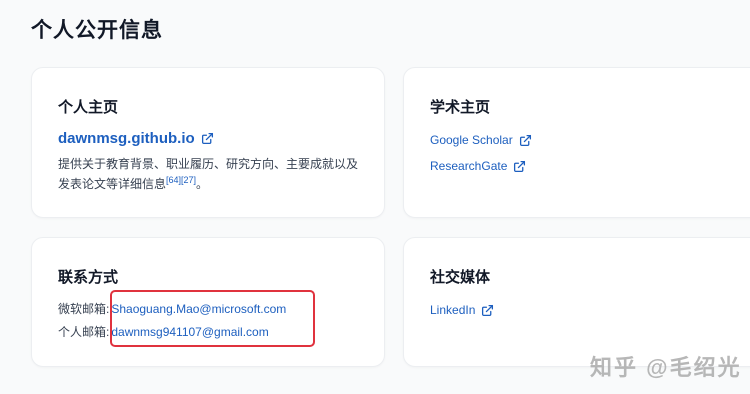 The image size is (750, 394). What do you see at coordinates (181, 180) in the screenshot?
I see `citation-link: [64][27]` at bounding box center [181, 180].